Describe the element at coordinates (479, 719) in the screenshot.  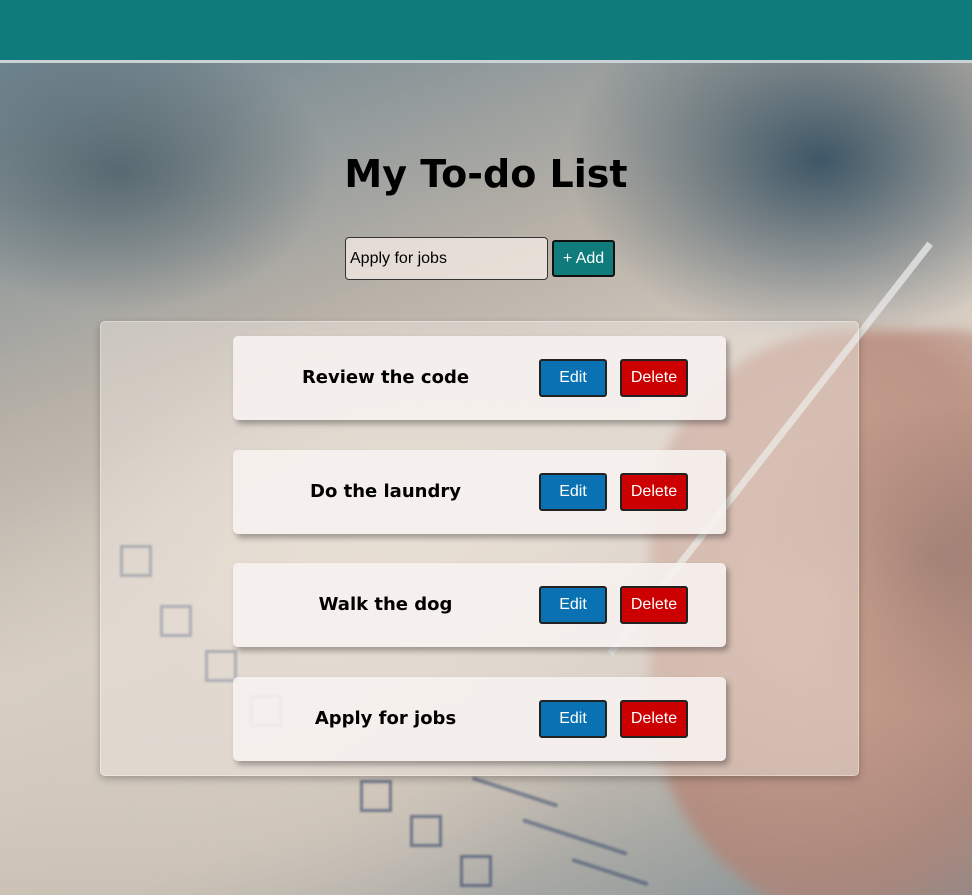
I see `todo-item: Apply for jobs Edit Delete` at that location.